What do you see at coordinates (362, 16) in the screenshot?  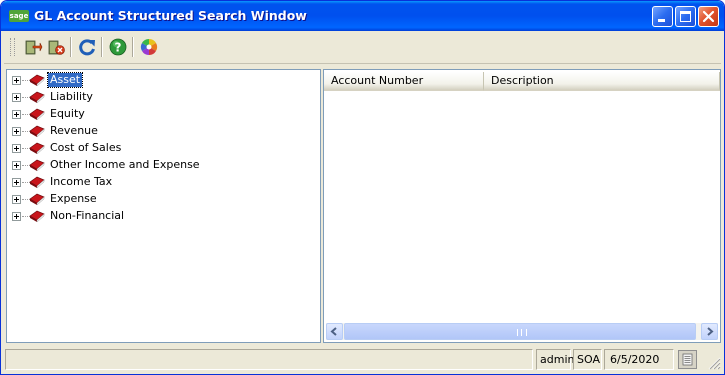 I see `title-bar: sage GL Account Structured Search Window` at bounding box center [362, 16].